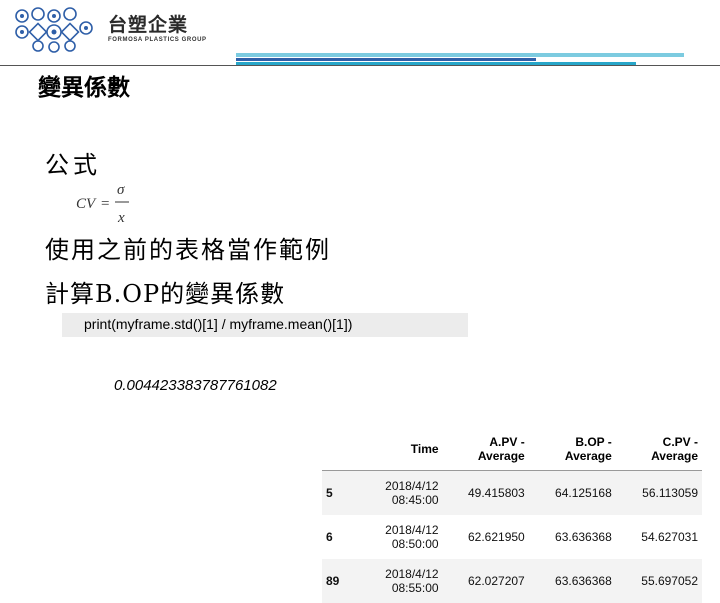 This screenshot has height=603, width=720. Describe the element at coordinates (148, 25) in the screenshot. I see `brand-name: 台塑企業` at that location.